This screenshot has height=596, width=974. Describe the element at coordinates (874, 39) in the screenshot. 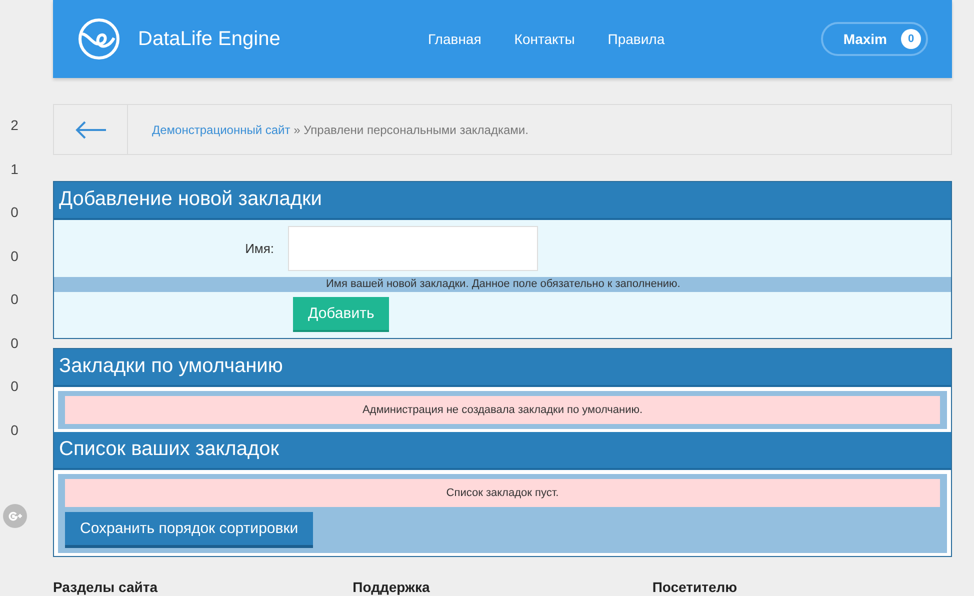

I see `user-button: Maxim 0` at that location.